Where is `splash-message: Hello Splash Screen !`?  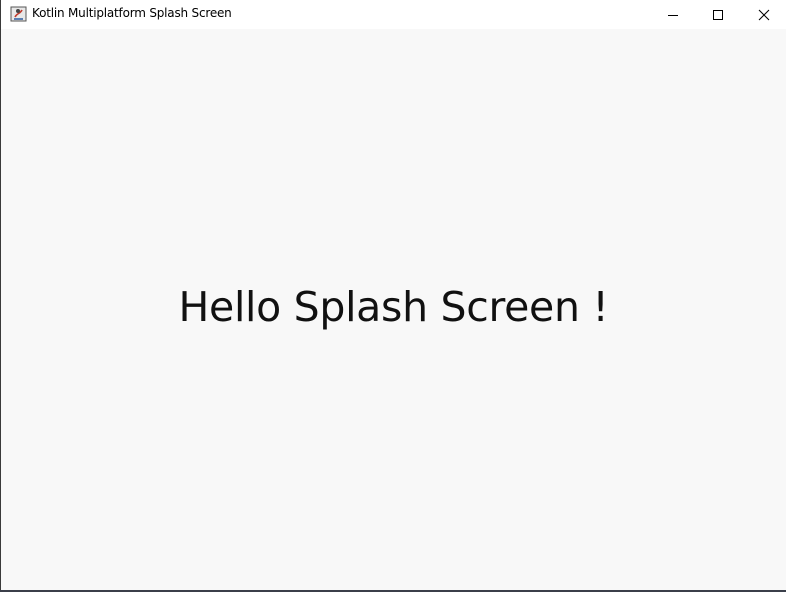
splash-message: Hello Splash Screen ! is located at coordinates (393, 307).